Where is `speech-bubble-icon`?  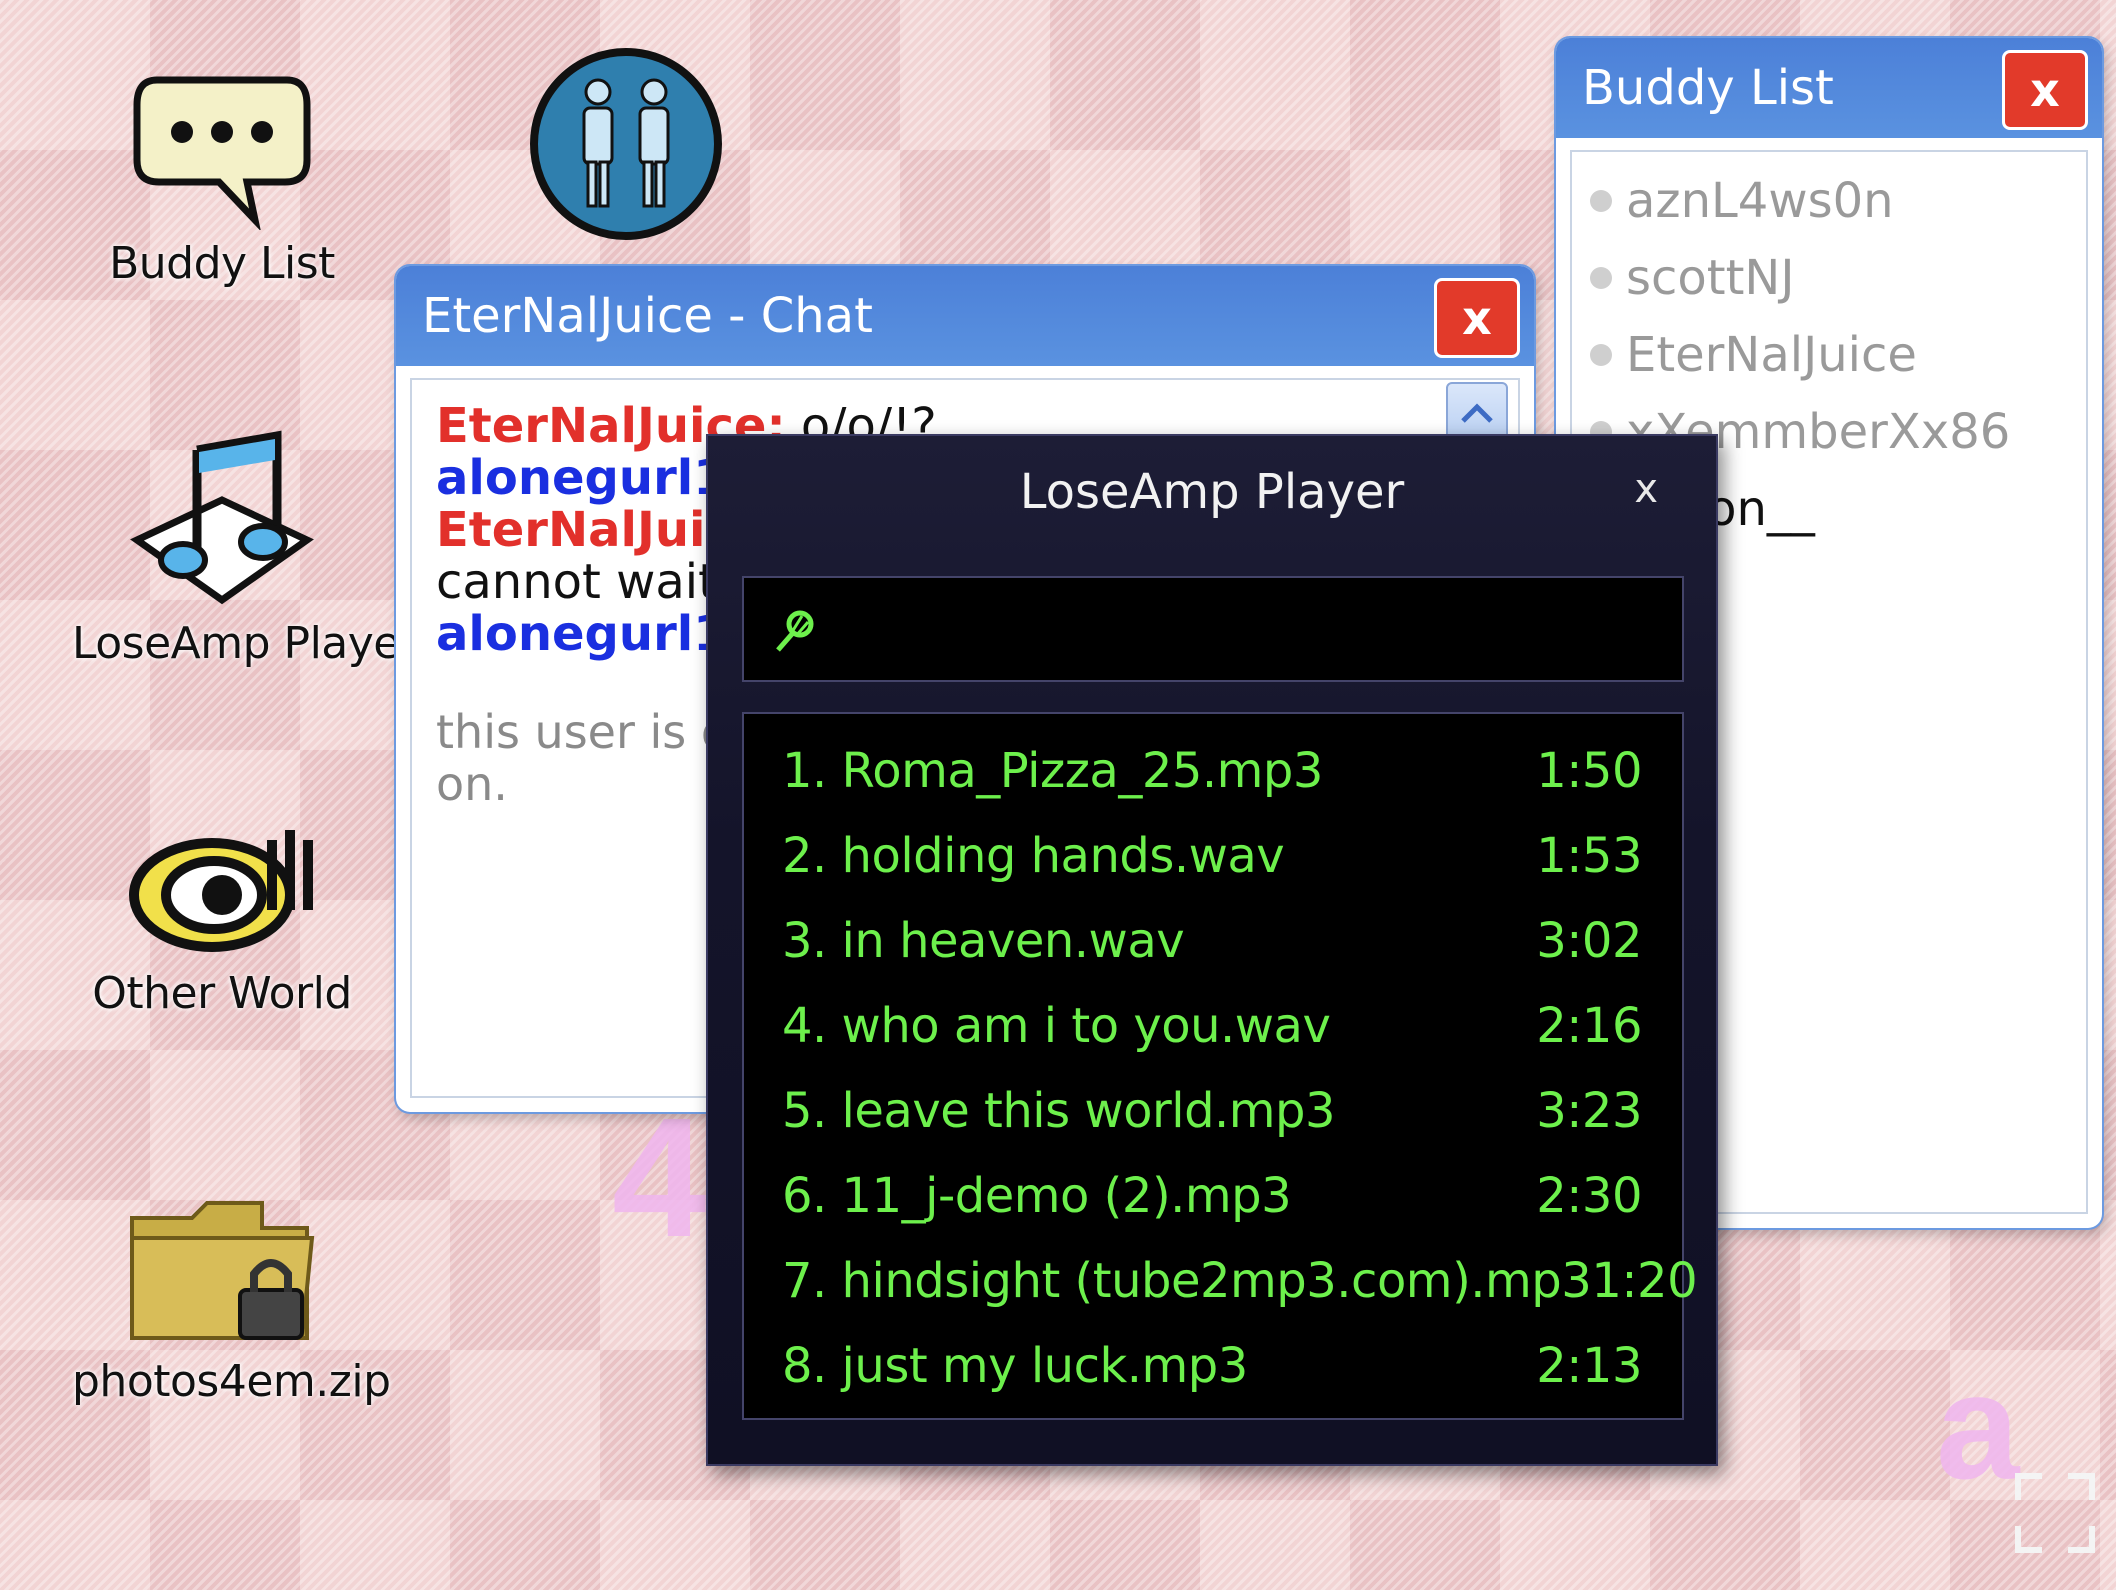
speech-bubble-icon is located at coordinates (222, 151).